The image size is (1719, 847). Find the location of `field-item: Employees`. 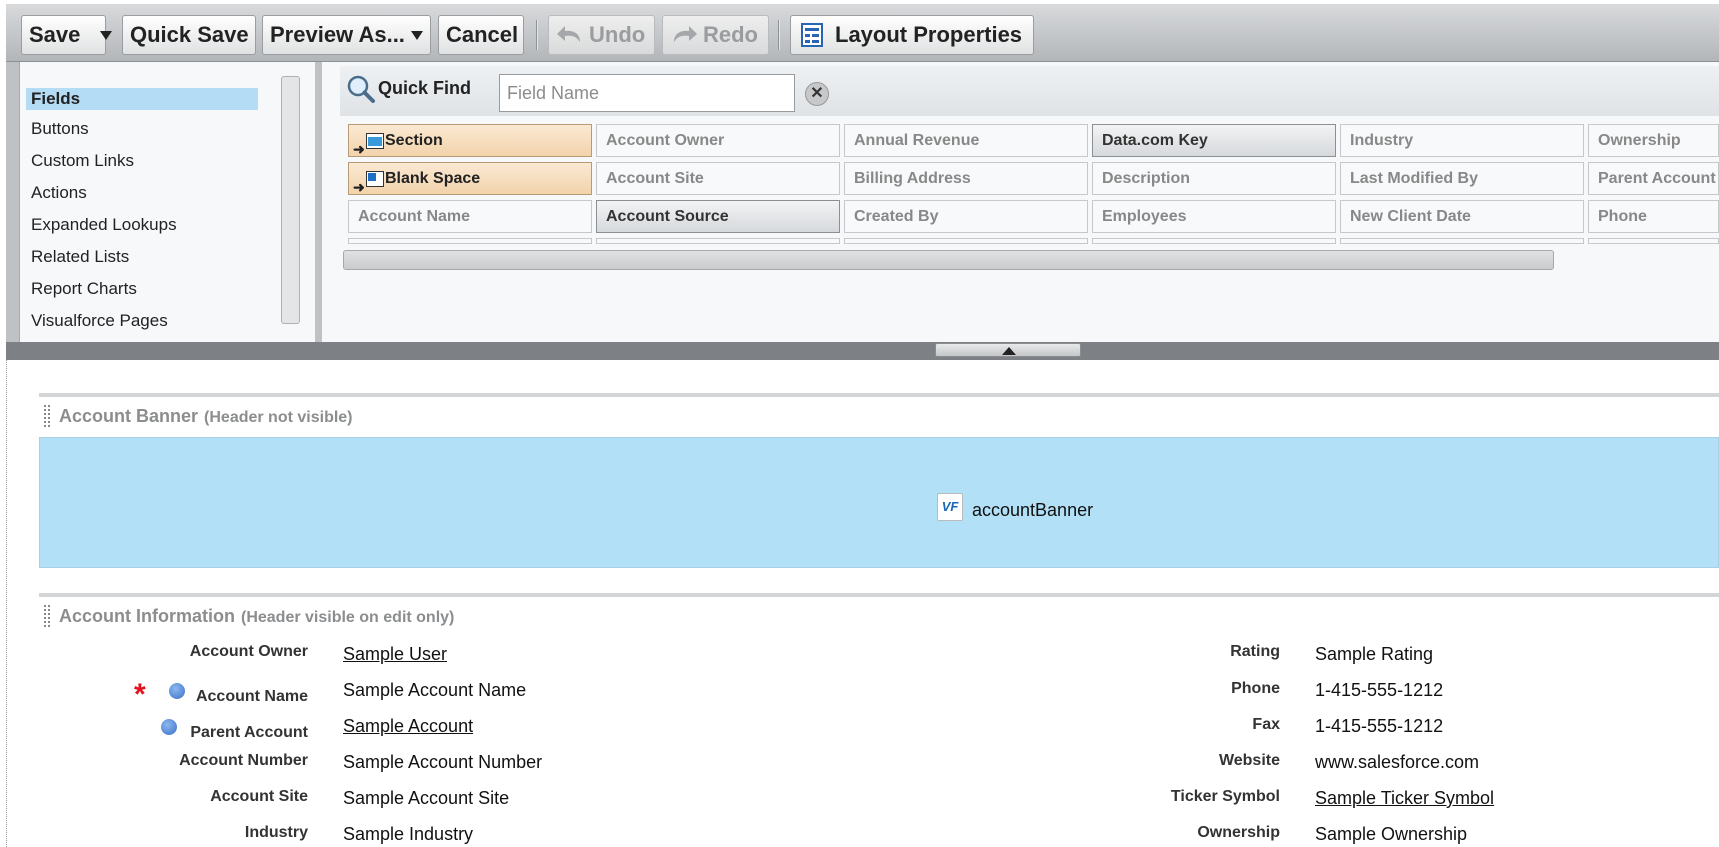

field-item: Employees is located at coordinates (1214, 216).